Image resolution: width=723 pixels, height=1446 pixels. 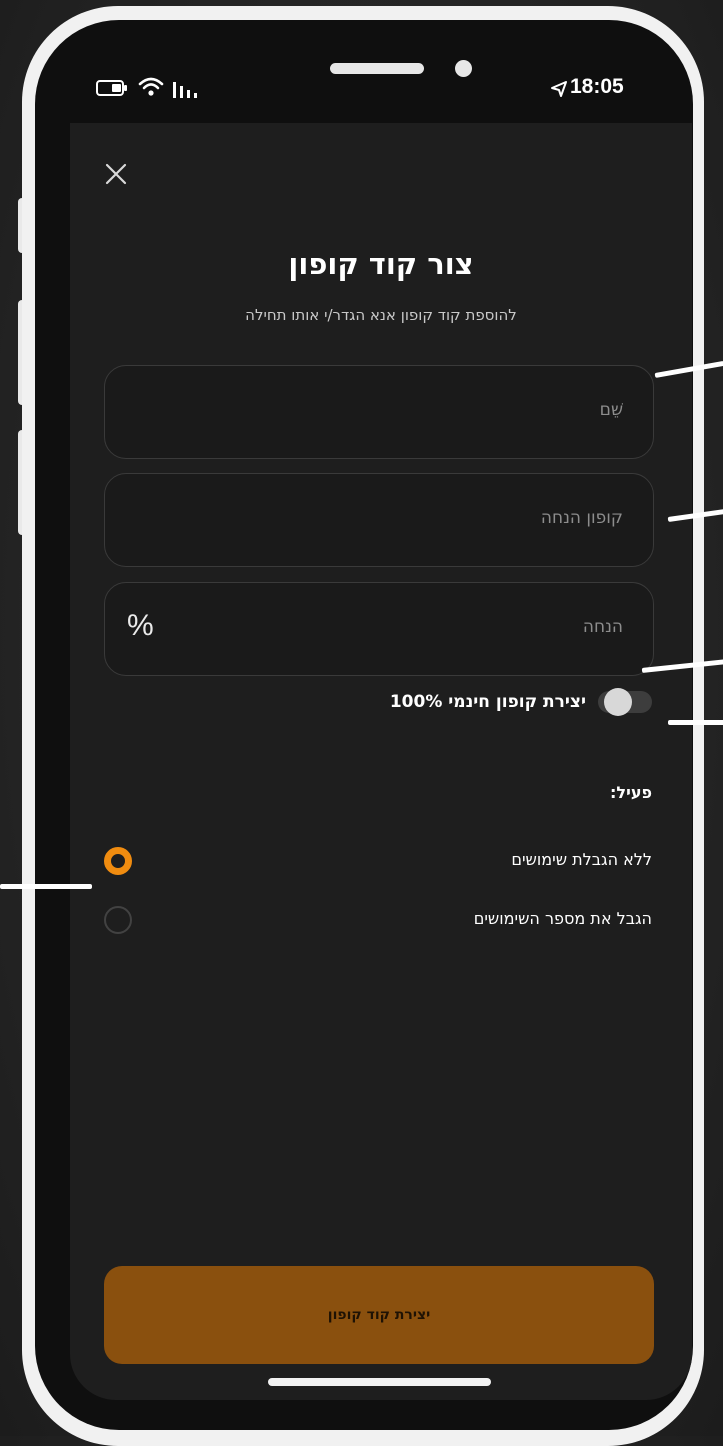 What do you see at coordinates (695, 722) in the screenshot?
I see `pointer-line-free-toggle` at bounding box center [695, 722].